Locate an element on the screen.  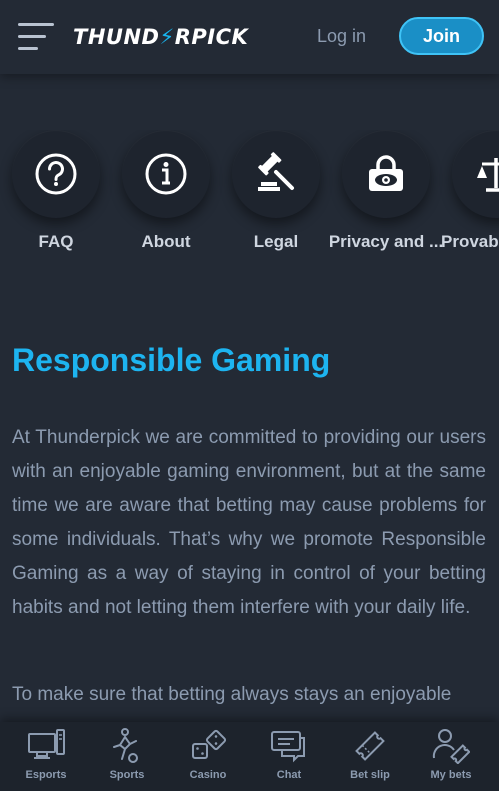
nav-chat: Chat is located at coordinates (289, 756).